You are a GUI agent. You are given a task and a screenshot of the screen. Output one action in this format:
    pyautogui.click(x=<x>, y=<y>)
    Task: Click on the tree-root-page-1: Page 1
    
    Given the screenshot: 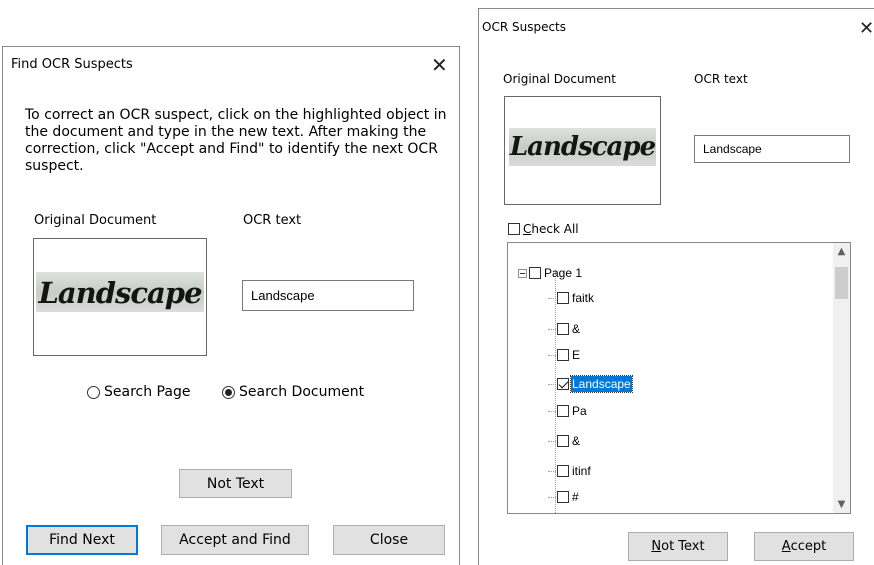 What is the action you would take?
    pyautogui.click(x=550, y=273)
    